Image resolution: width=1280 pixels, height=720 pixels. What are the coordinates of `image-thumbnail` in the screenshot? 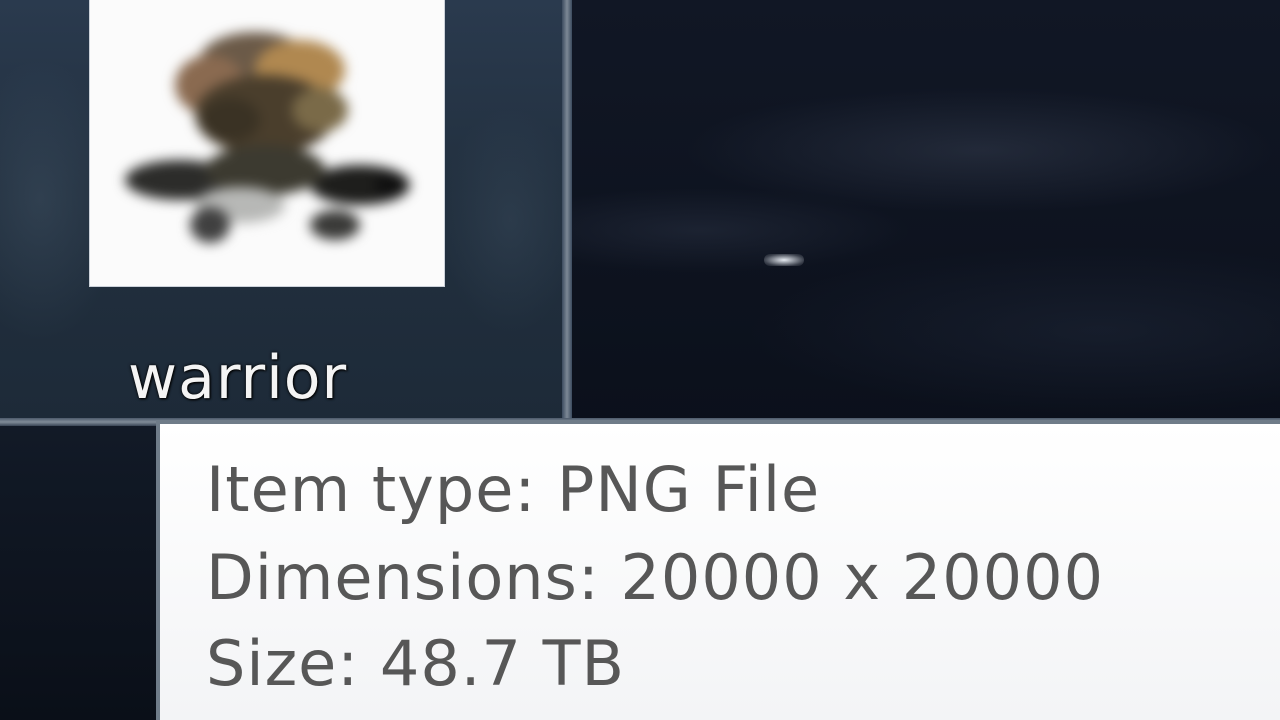 It's located at (267, 143).